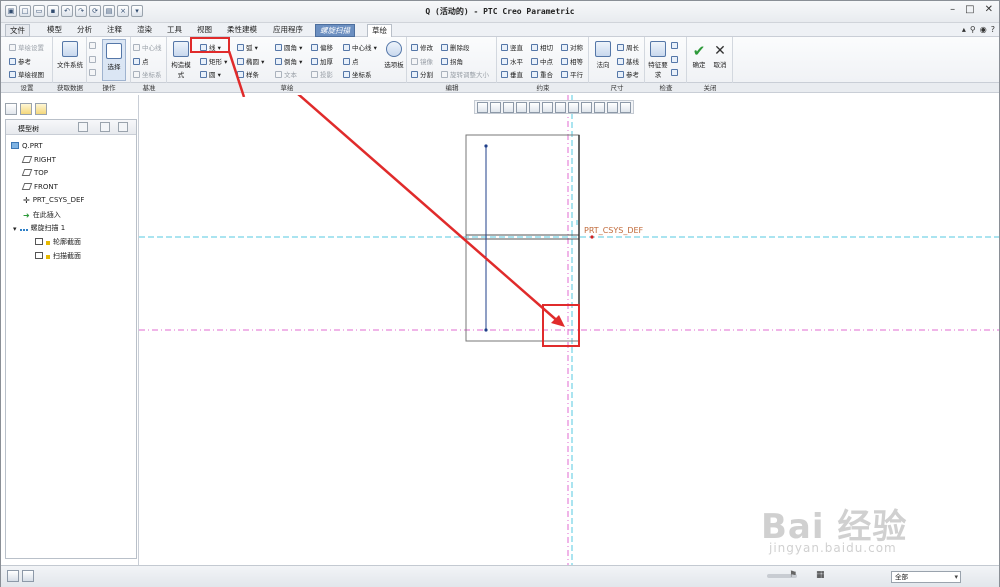  I want to click on cancel-button: ✕ 取消, so click(720, 56).